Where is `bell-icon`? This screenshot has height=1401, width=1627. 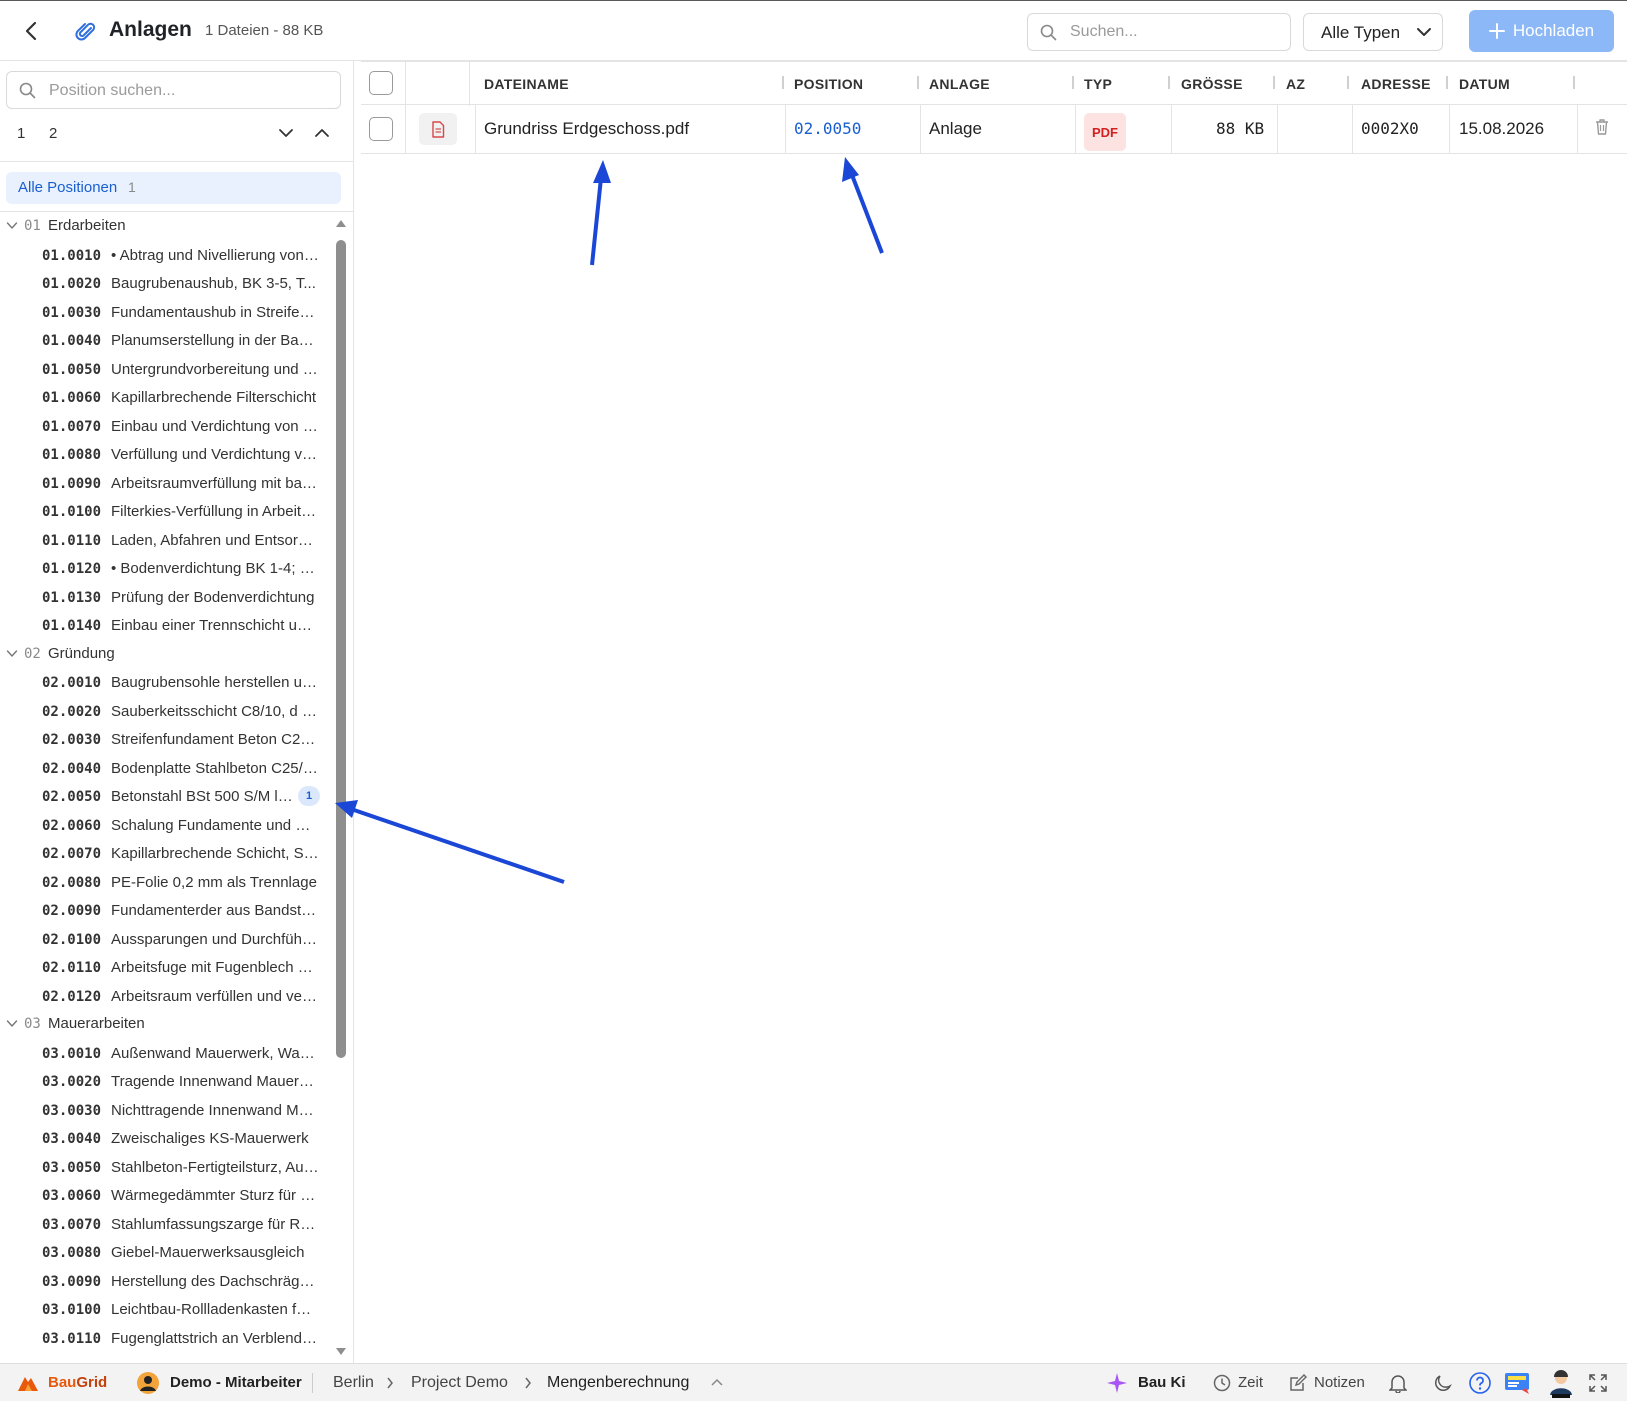
bell-icon is located at coordinates (1398, 1383).